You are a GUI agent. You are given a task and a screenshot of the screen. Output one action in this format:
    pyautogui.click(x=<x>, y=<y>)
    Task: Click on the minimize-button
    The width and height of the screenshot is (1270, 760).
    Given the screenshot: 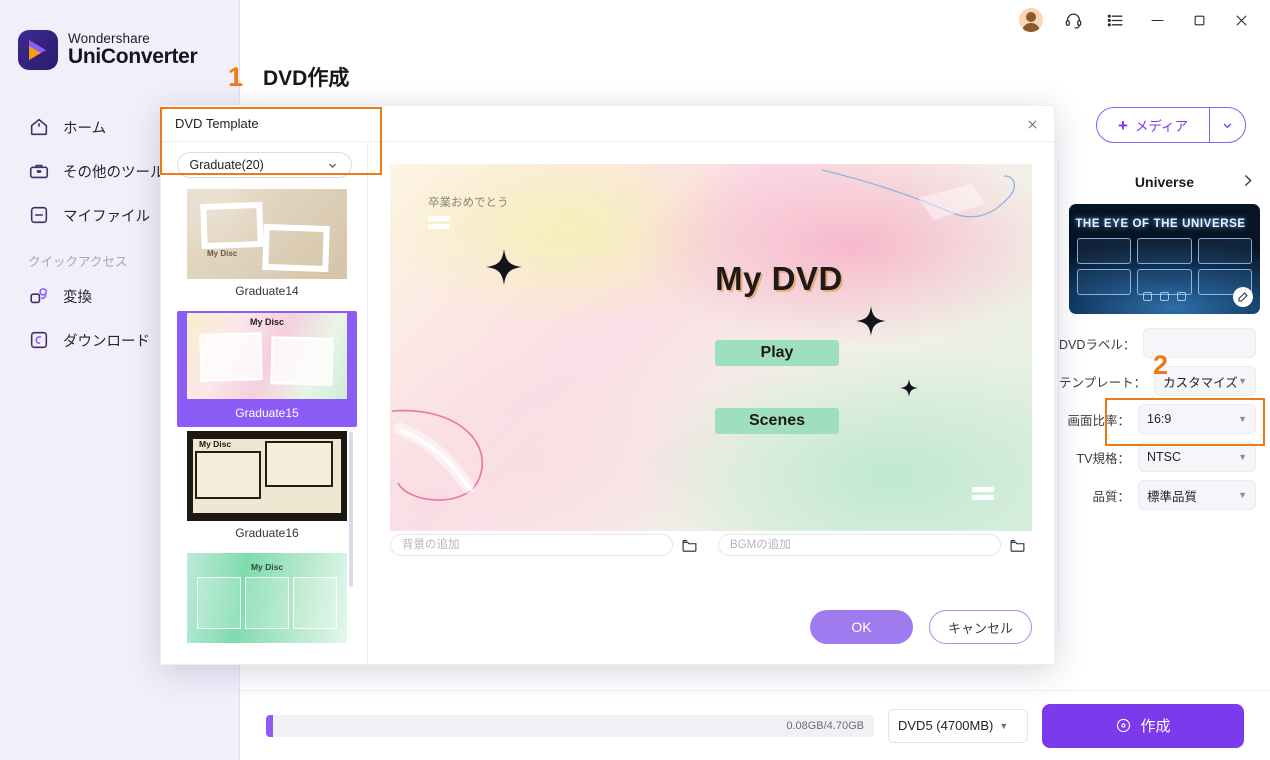 What is the action you would take?
    pyautogui.click(x=1157, y=20)
    